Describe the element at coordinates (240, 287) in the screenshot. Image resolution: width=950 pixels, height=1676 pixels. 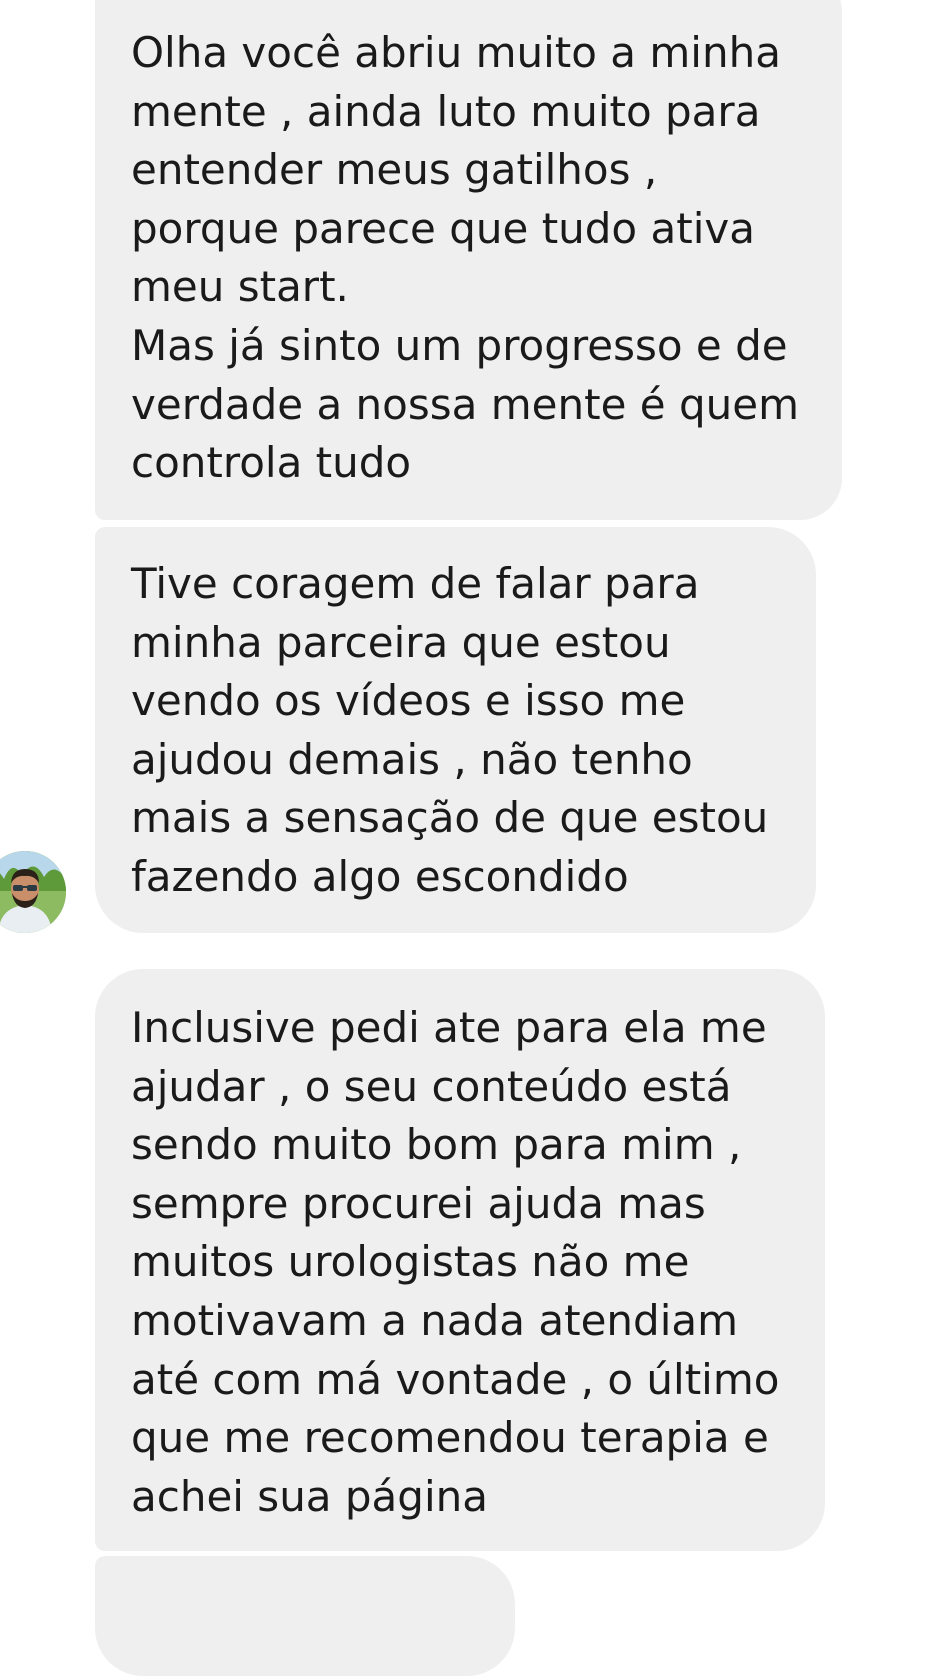
I see `message-text-line: meu start.` at that location.